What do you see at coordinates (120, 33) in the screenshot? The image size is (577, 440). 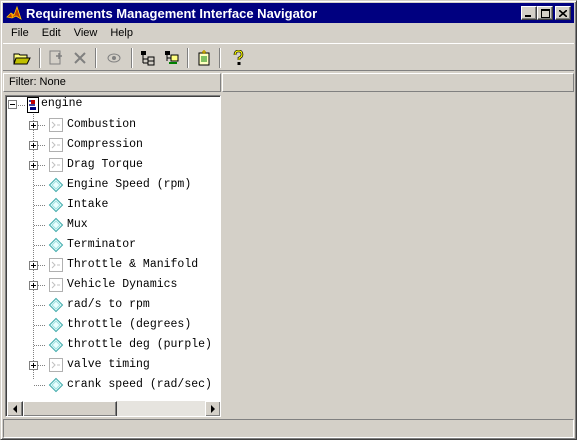 I see `menu-help: Help` at bounding box center [120, 33].